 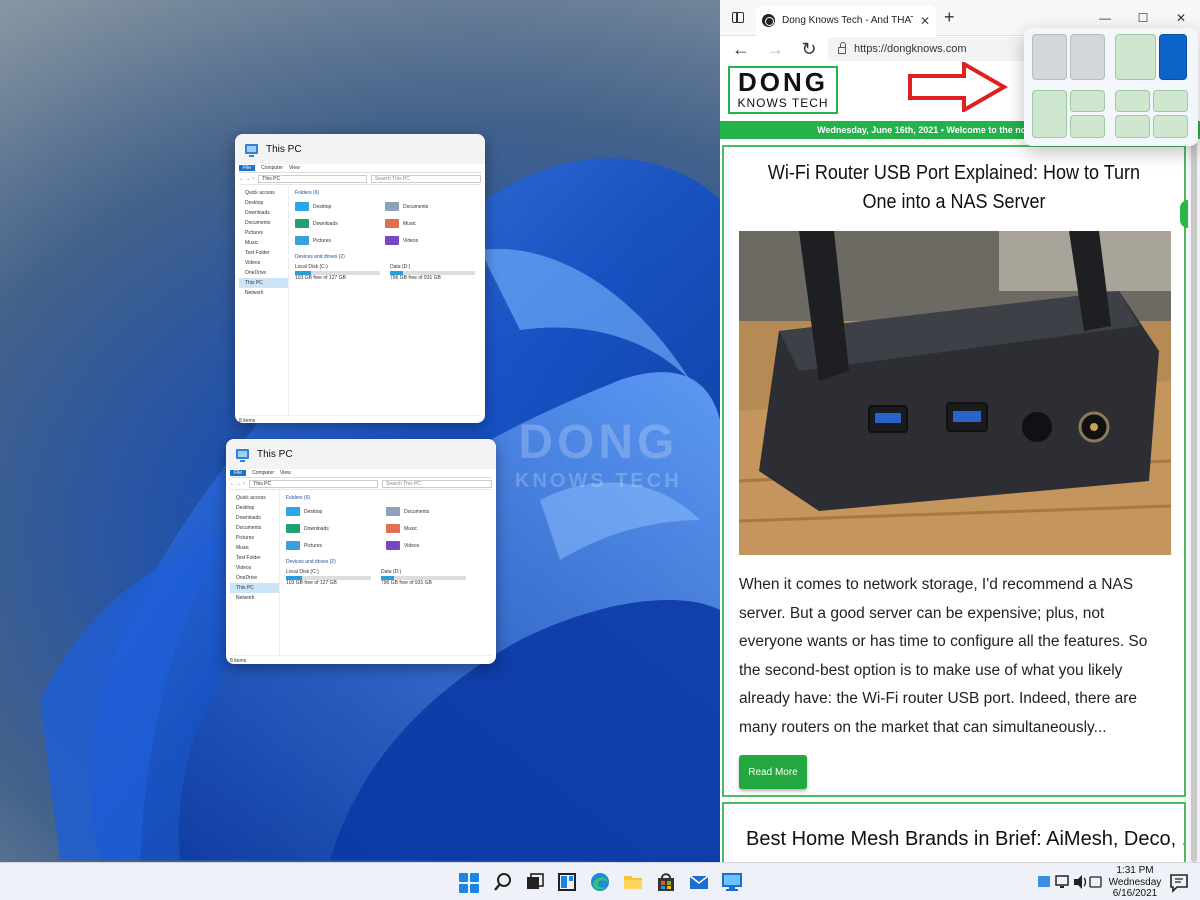 What do you see at coordinates (1068, 57) in the screenshot?
I see `snap-layout-half-half` at bounding box center [1068, 57].